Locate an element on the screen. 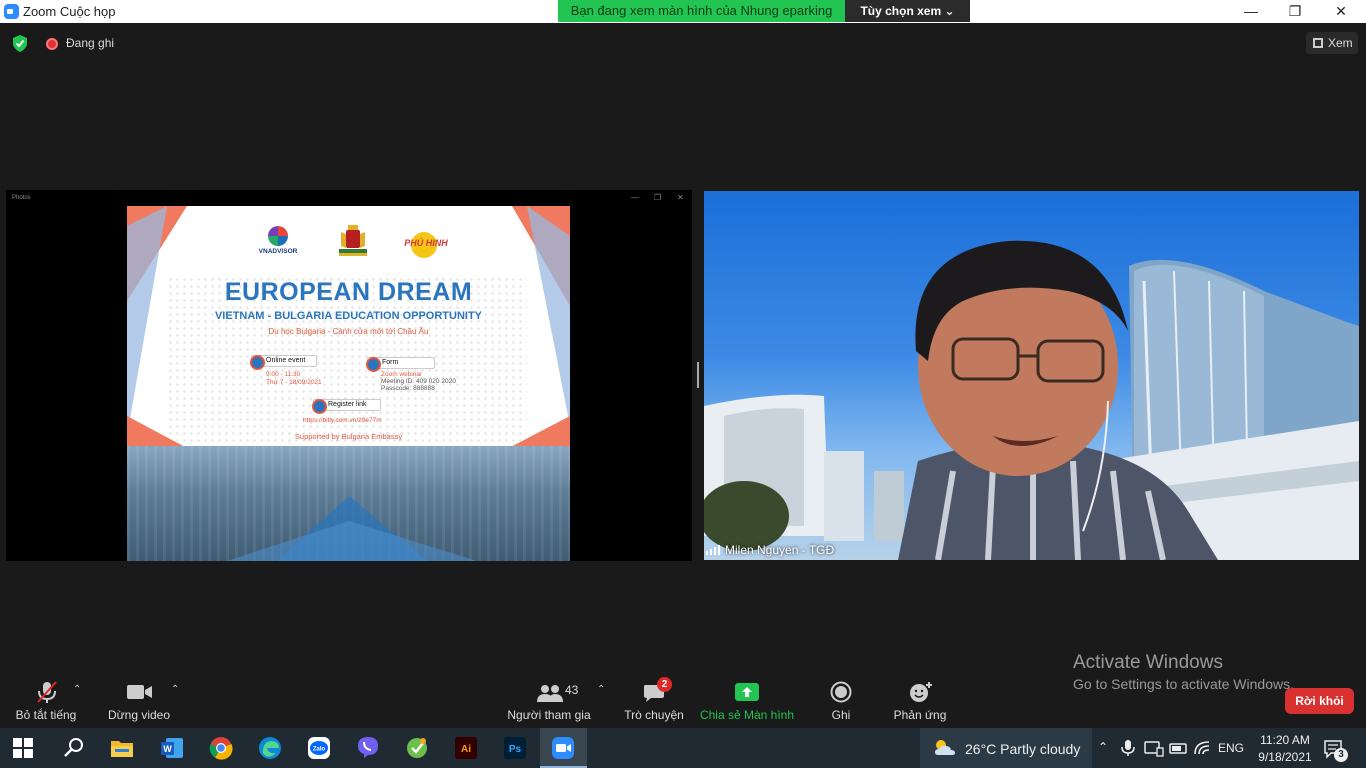 Image resolution: width=1366 pixels, height=768 pixels. security-shield-icon is located at coordinates (20, 43).